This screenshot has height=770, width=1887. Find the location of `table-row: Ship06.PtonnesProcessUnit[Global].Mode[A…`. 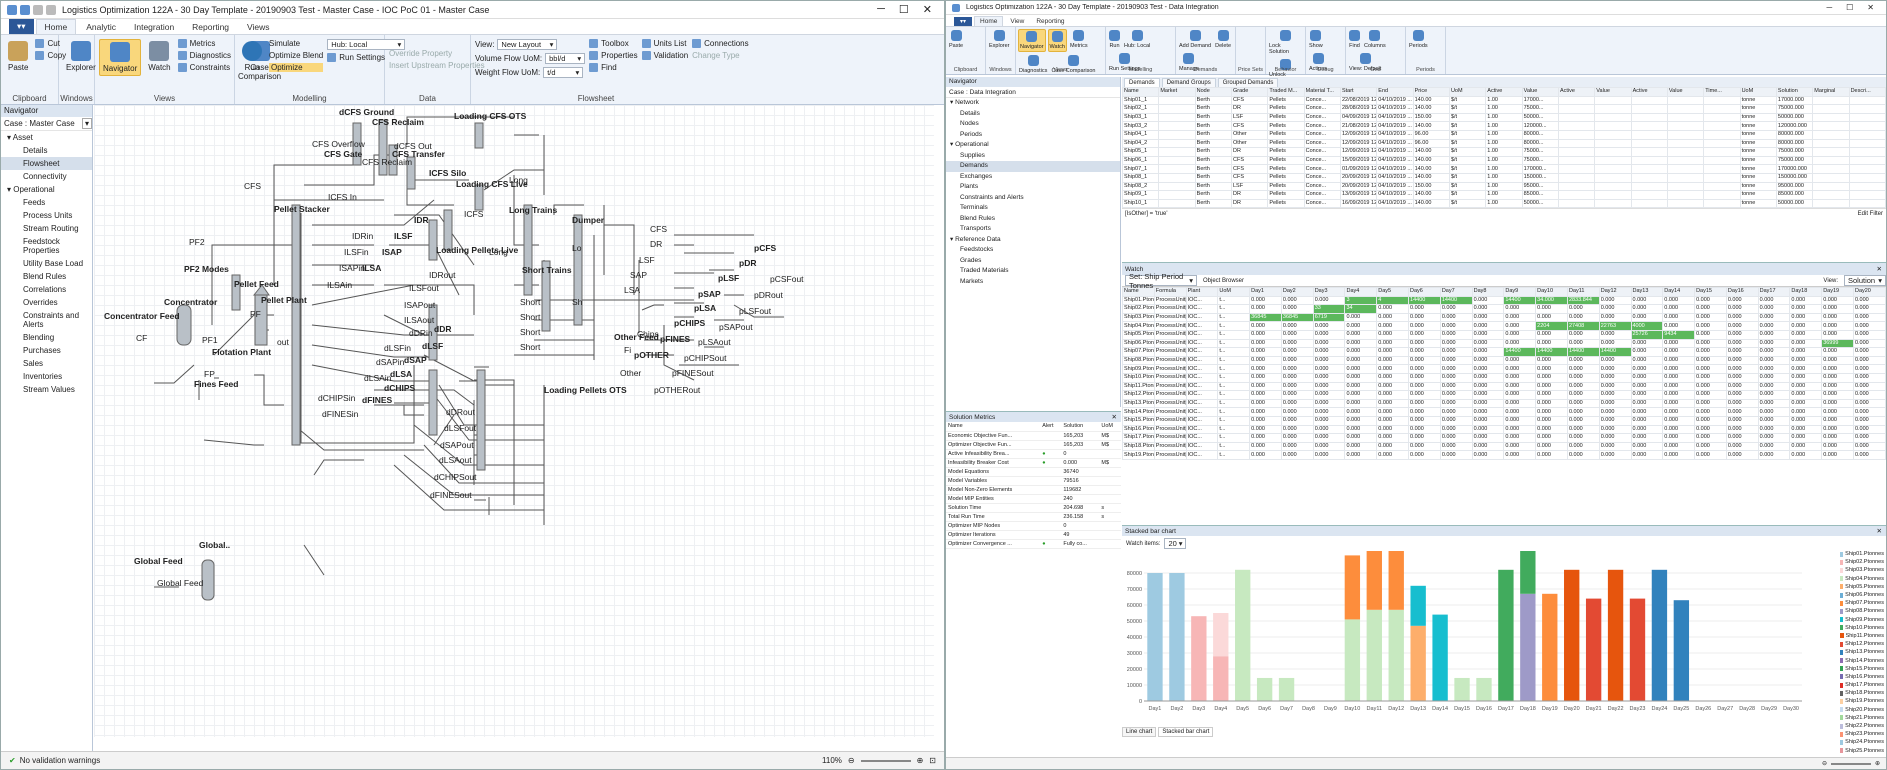

table-row: Ship06.PtonnesProcessUnit[Global].Mode[A… is located at coordinates (1504, 343).